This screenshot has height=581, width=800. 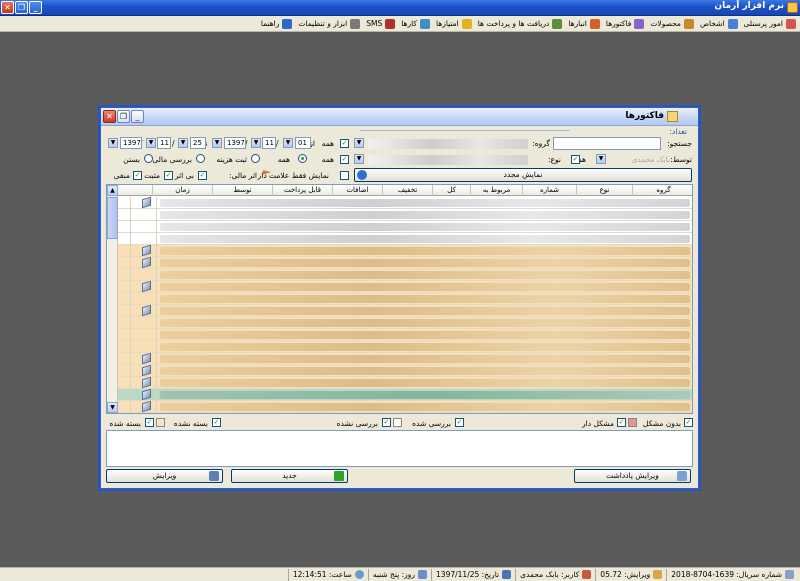 I want to click on grid-column-header: نوع, so click(x=604, y=190).